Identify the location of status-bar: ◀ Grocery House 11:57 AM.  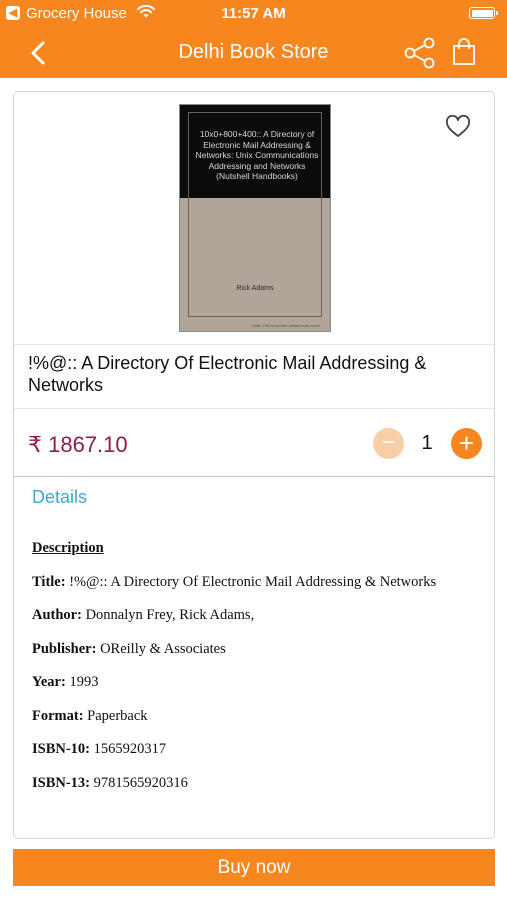
(253, 14).